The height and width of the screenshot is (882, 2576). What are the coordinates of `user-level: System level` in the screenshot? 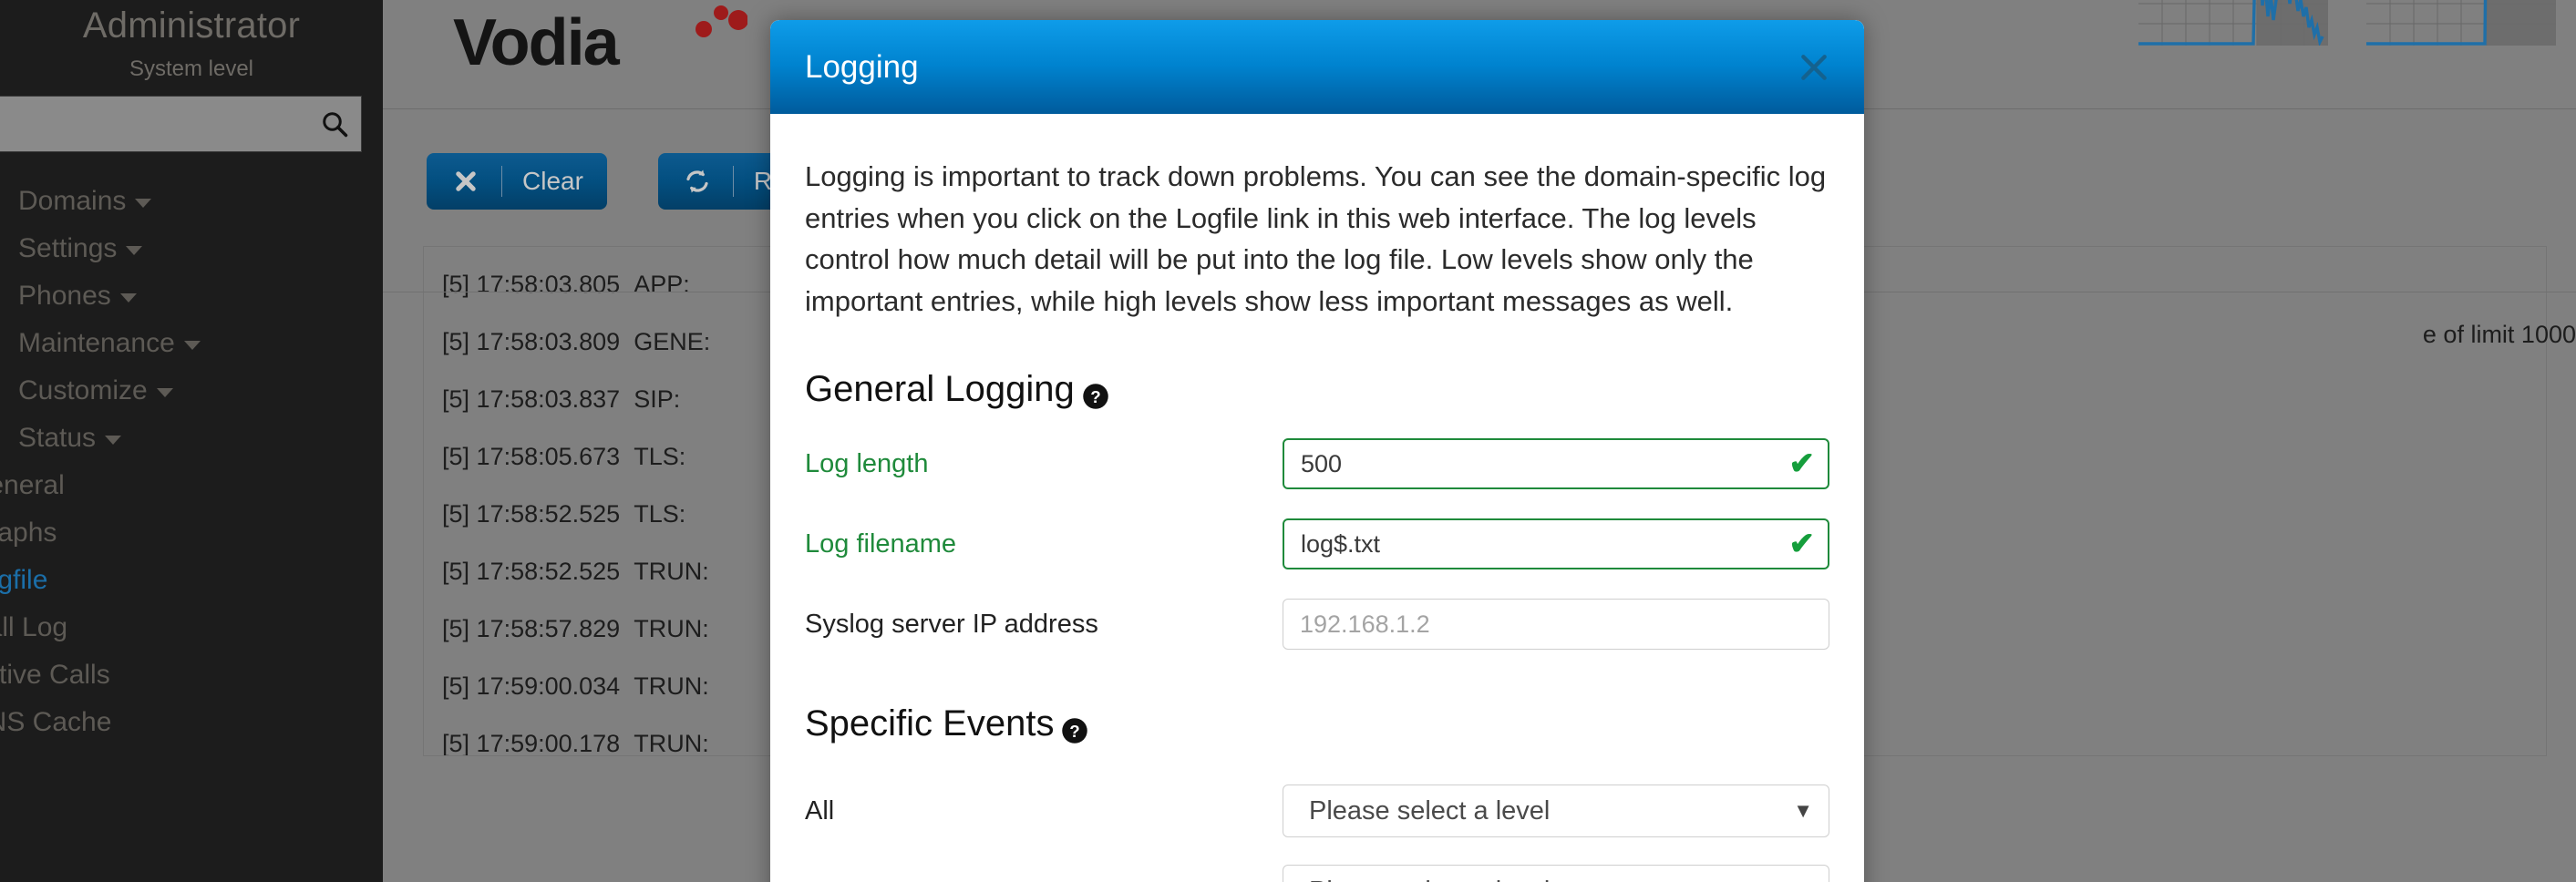 It's located at (191, 68).